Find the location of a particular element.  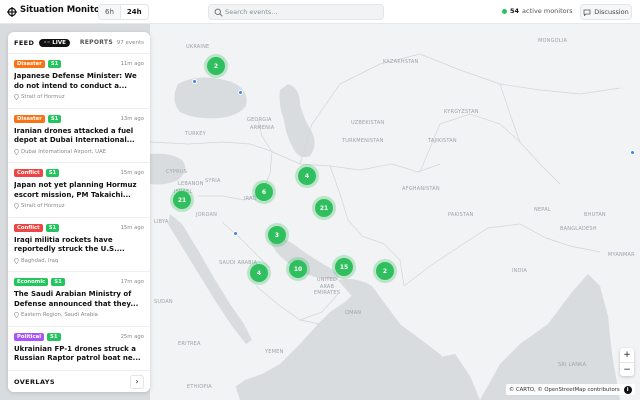

active-monitors-status: 54 active monitors is located at coordinates (537, 11).